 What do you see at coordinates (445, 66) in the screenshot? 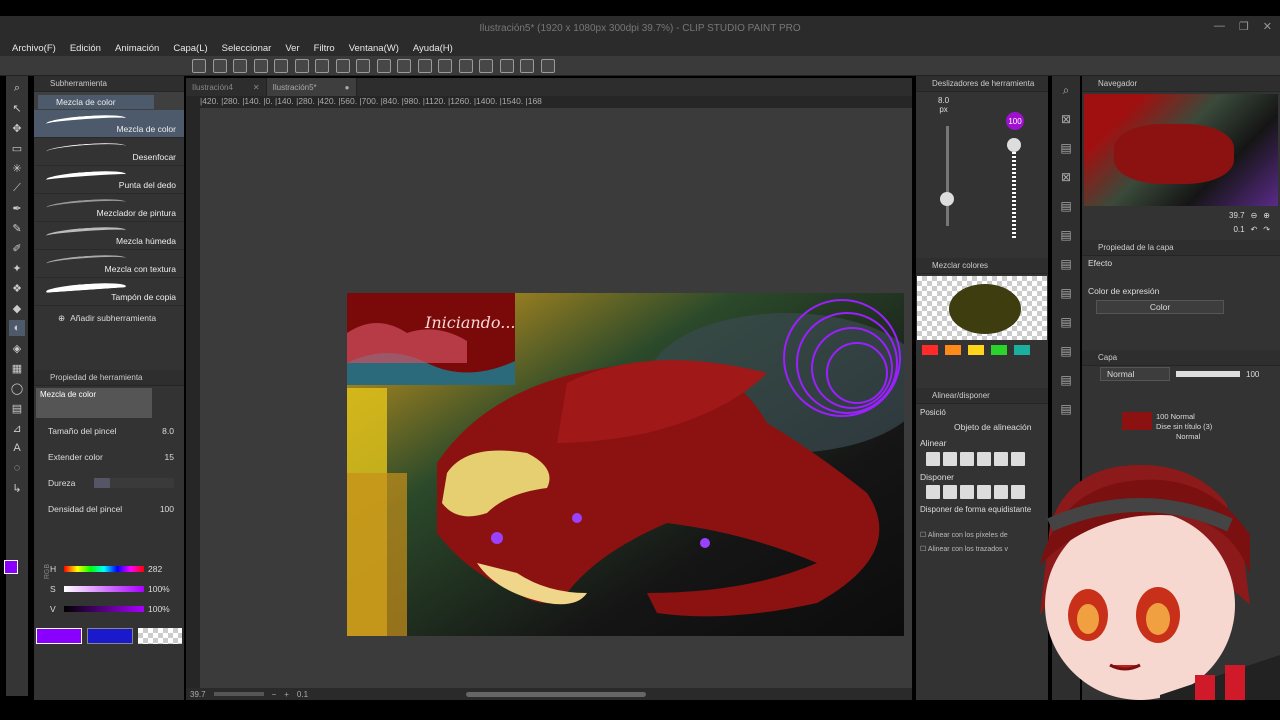
I see `crop-icon` at bounding box center [445, 66].